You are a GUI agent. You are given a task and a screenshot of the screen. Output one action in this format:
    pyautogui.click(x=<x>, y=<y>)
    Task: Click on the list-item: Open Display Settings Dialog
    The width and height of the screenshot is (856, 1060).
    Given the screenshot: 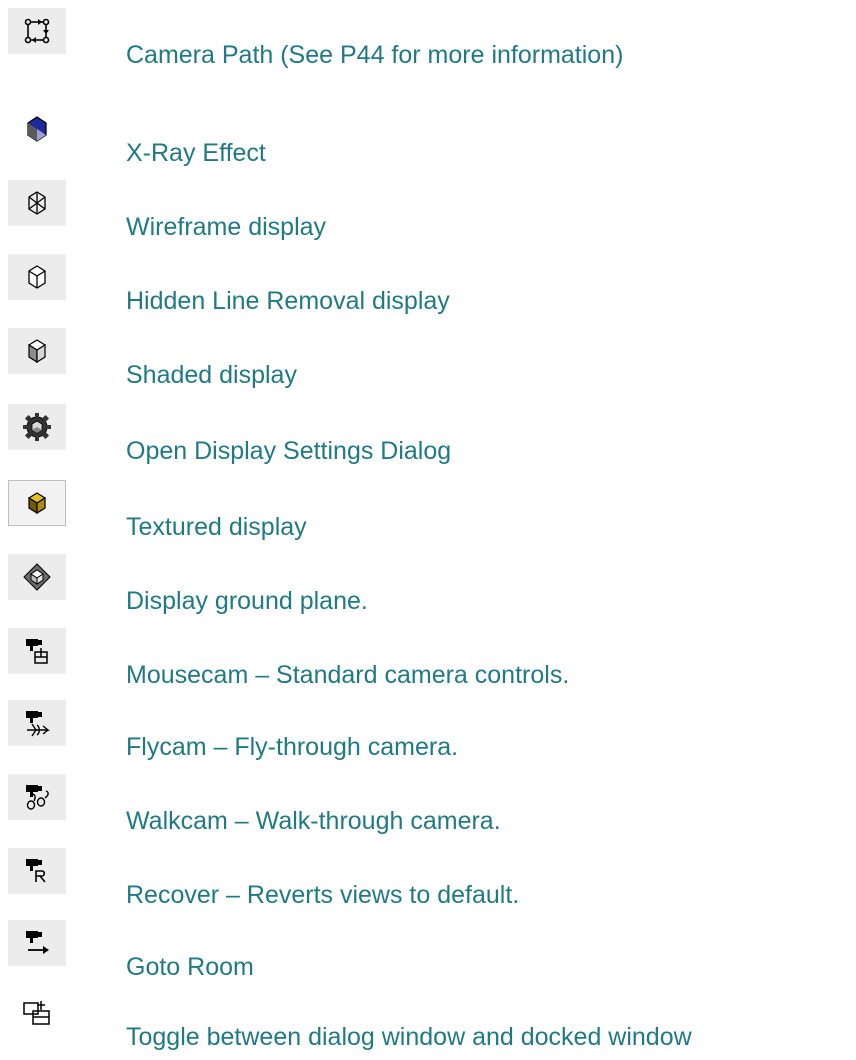 What is the action you would take?
    pyautogui.click(x=428, y=439)
    